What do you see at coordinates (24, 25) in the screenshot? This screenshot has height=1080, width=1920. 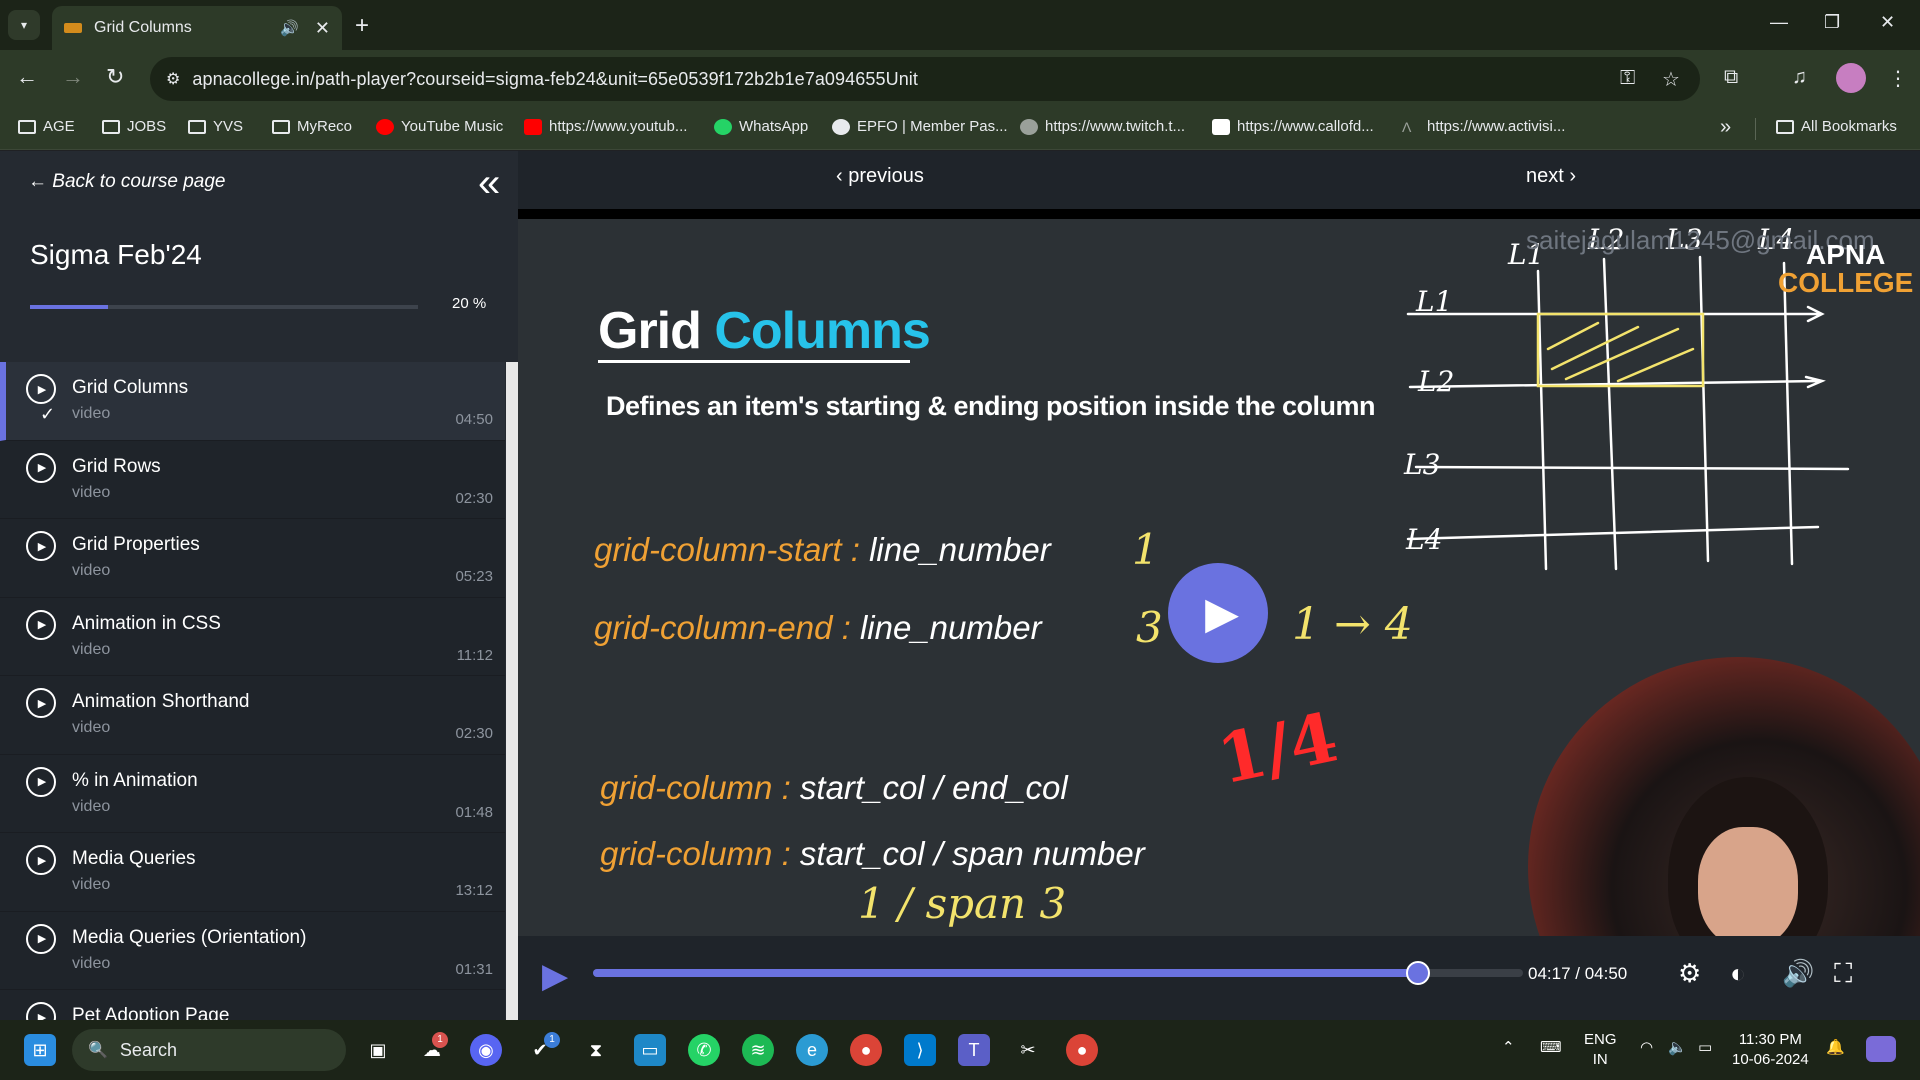 I see `tab-search-button: ▾` at bounding box center [24, 25].